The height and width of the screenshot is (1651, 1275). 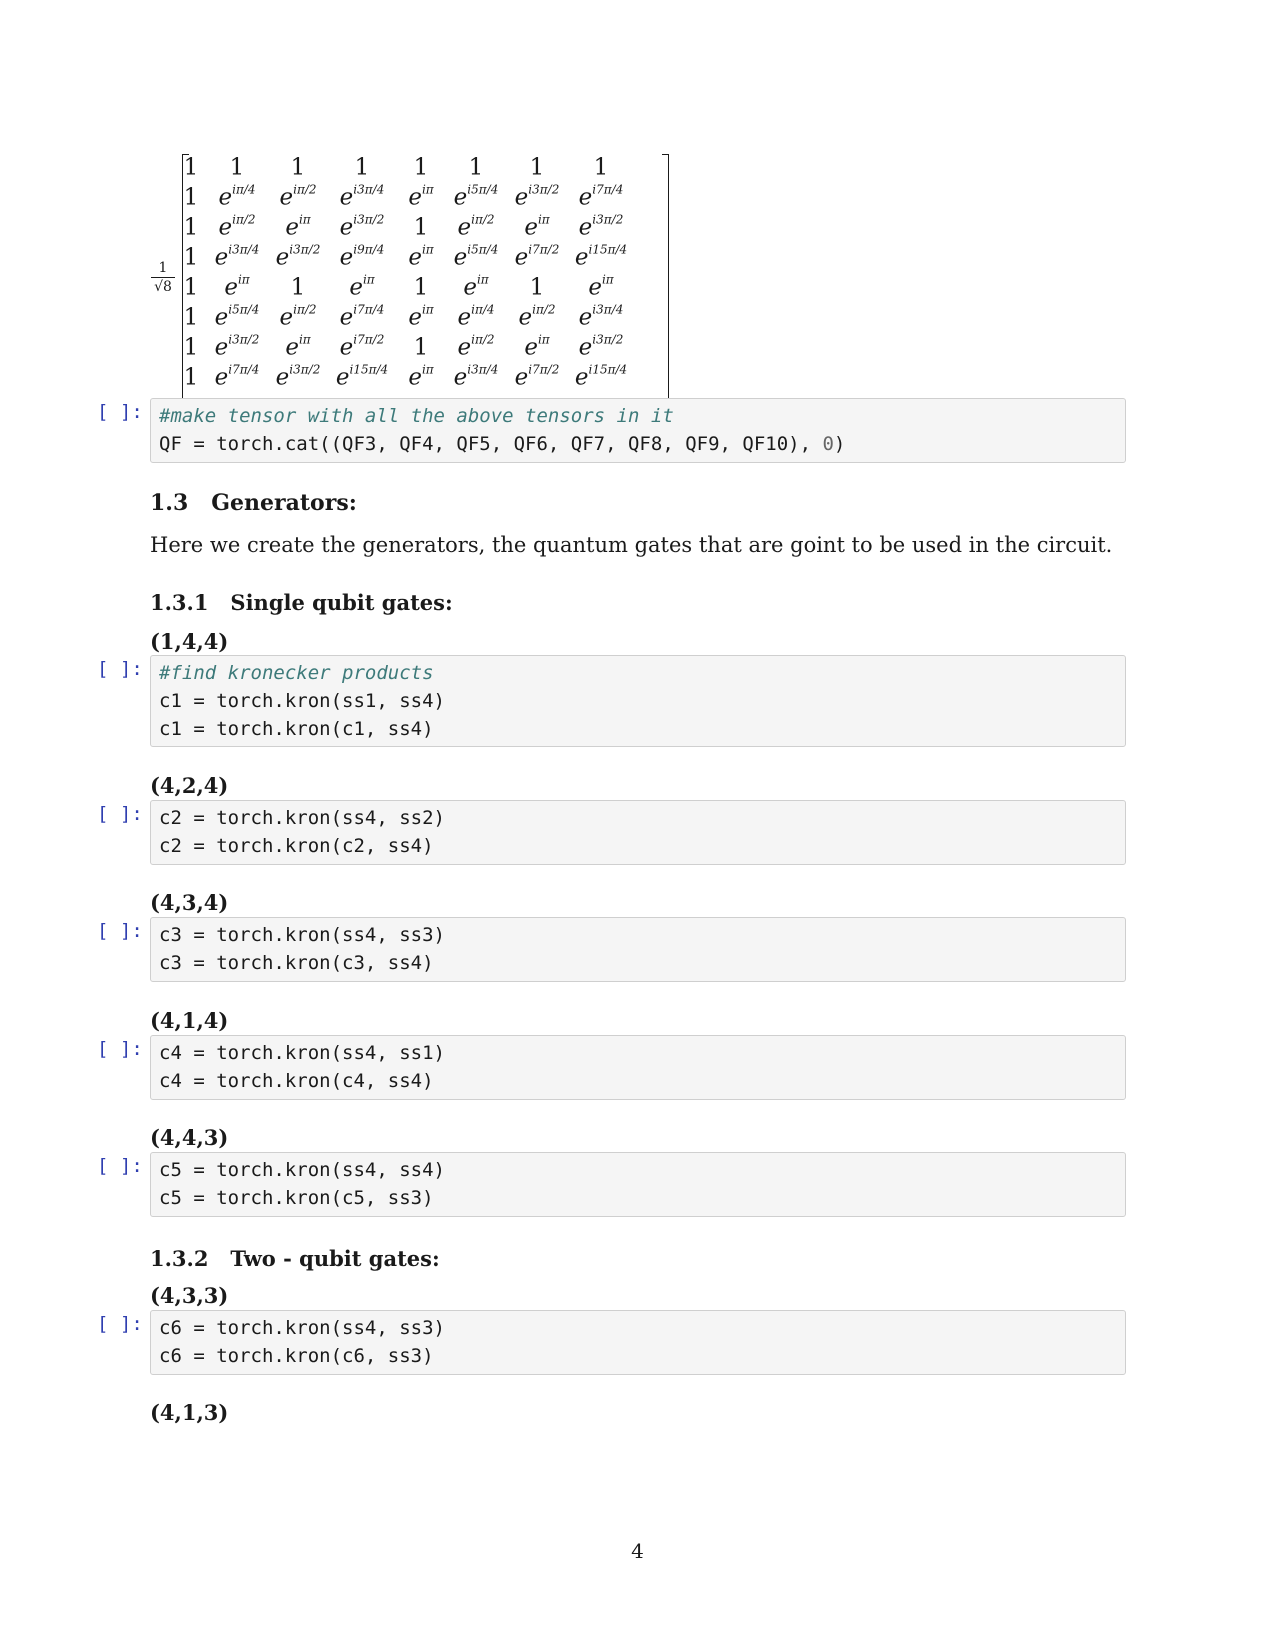 I want to click on code-line: c4 = torch.kron(c4, ss4), so click(x=296, y=1081).